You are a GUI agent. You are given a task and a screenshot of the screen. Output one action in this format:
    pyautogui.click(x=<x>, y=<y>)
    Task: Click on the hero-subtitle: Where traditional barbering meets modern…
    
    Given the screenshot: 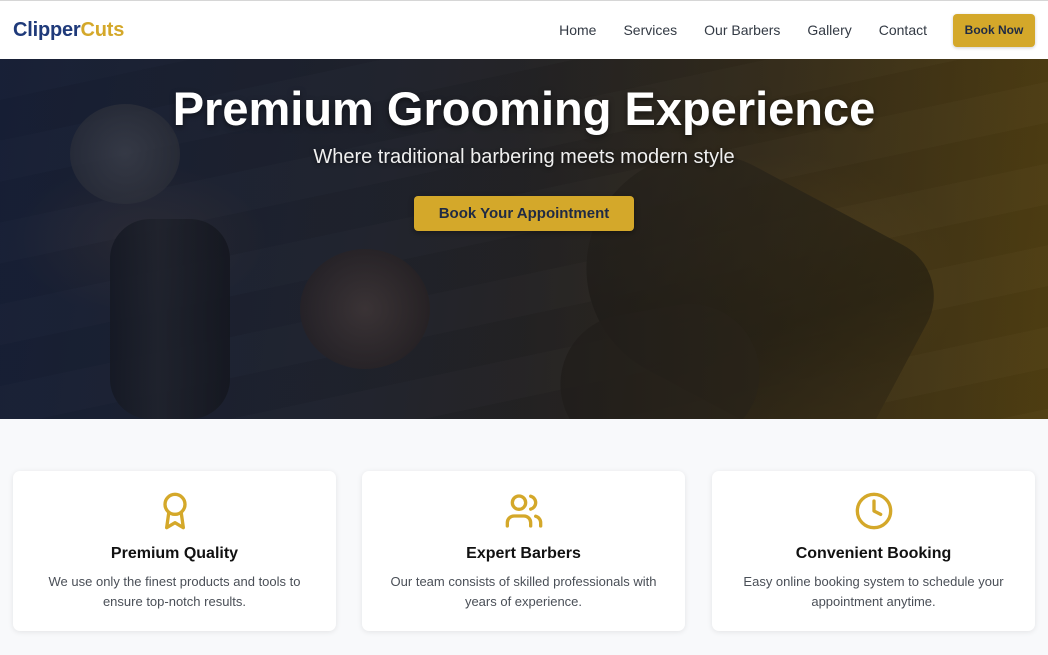 What is the action you would take?
    pyautogui.click(x=524, y=157)
    